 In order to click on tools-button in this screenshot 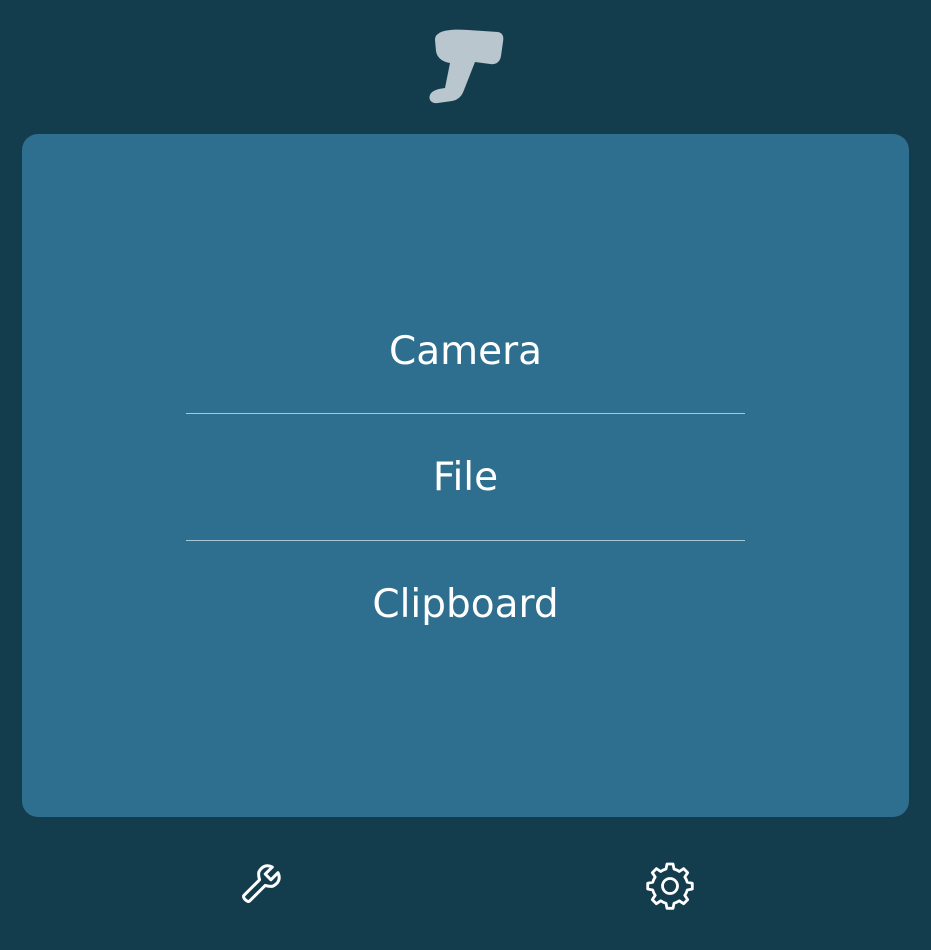, I will do `click(261, 884)`.